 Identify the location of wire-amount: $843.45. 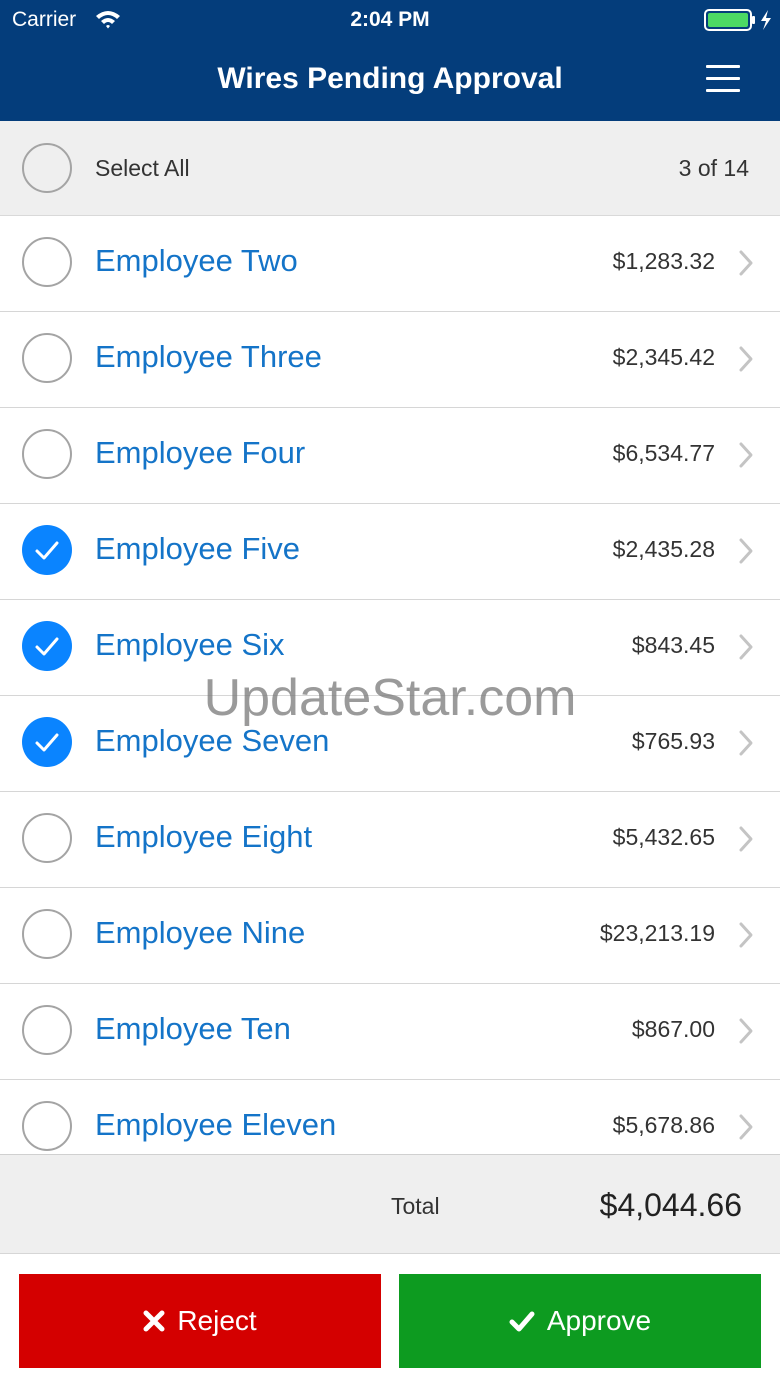
(673, 645).